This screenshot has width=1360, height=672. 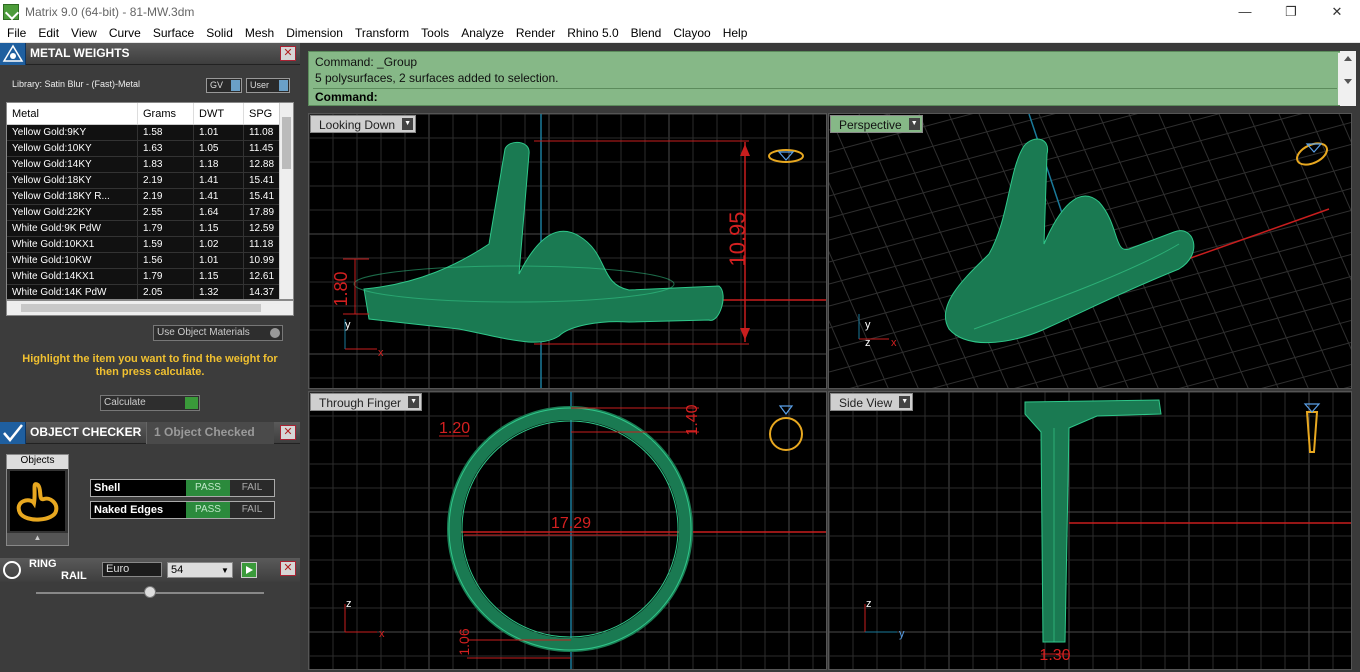 What do you see at coordinates (363, 124) in the screenshot?
I see `viewport-label-looking-down: Looking Down ▼` at bounding box center [363, 124].